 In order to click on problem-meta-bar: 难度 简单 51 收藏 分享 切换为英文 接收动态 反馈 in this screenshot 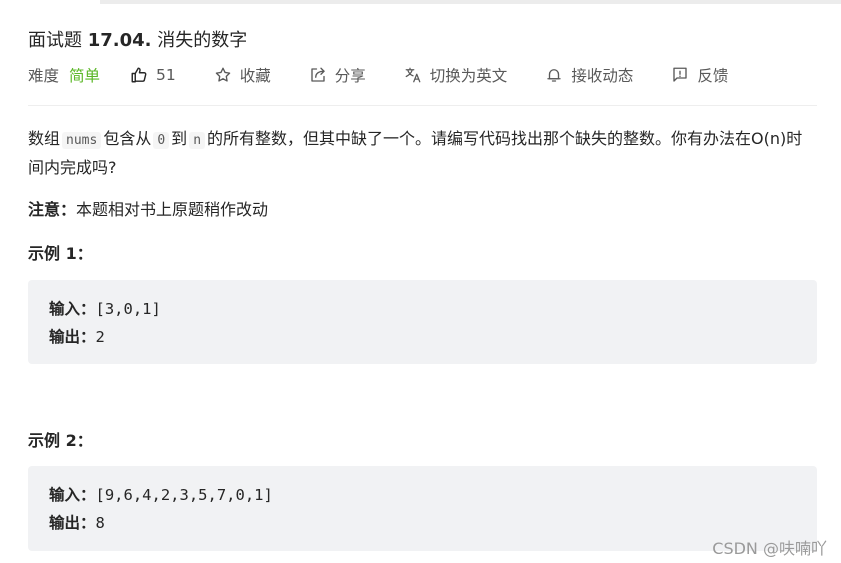, I will do `click(378, 75)`.